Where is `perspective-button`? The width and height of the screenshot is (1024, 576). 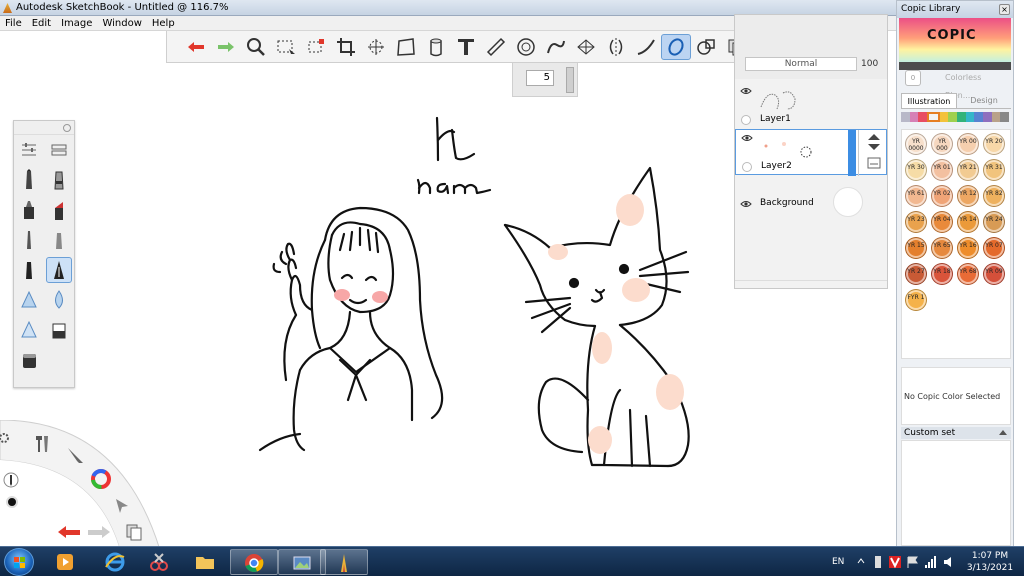 perspective-button is located at coordinates (586, 47).